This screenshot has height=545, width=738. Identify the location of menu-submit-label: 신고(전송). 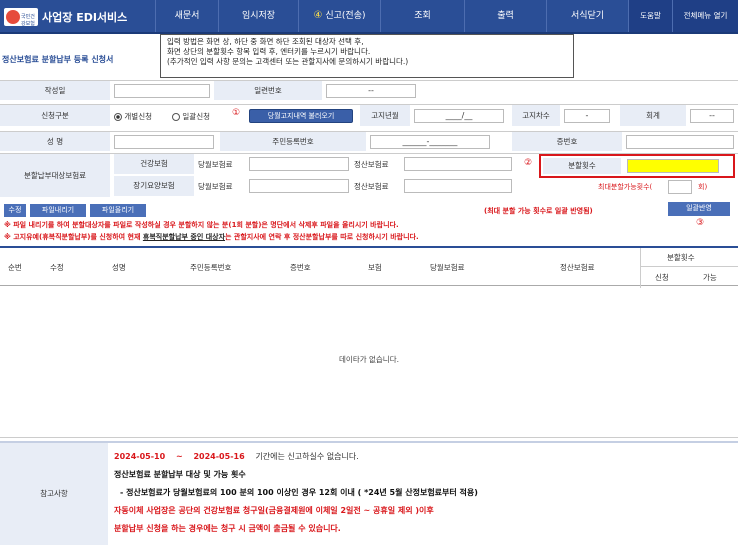
(345, 16).